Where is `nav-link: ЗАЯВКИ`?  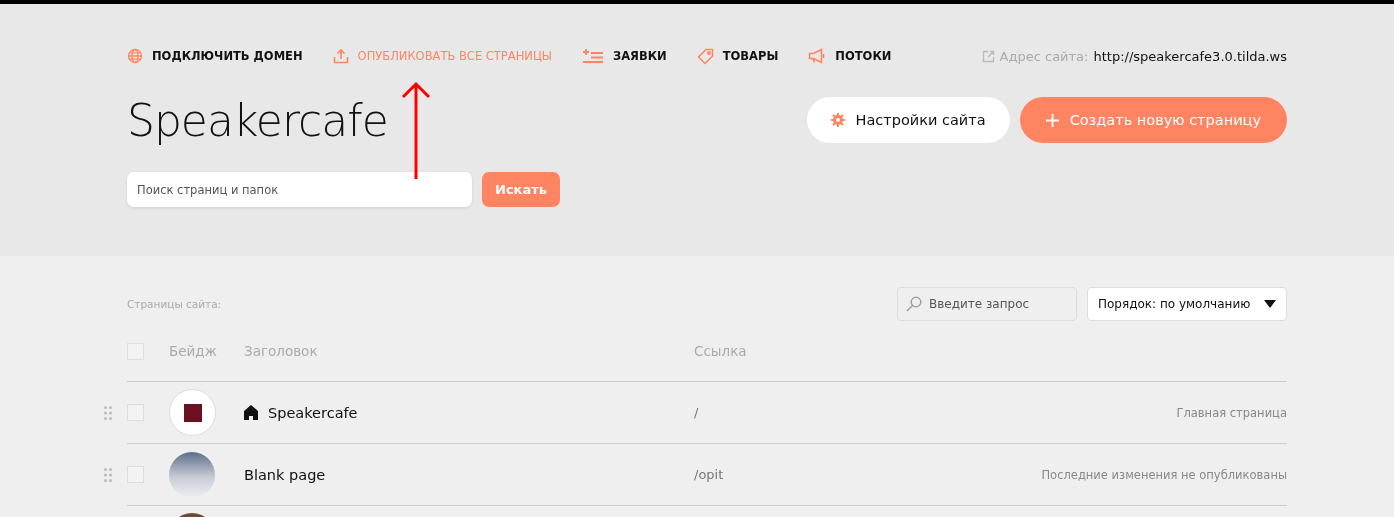
nav-link: ЗАЯВКИ is located at coordinates (624, 56).